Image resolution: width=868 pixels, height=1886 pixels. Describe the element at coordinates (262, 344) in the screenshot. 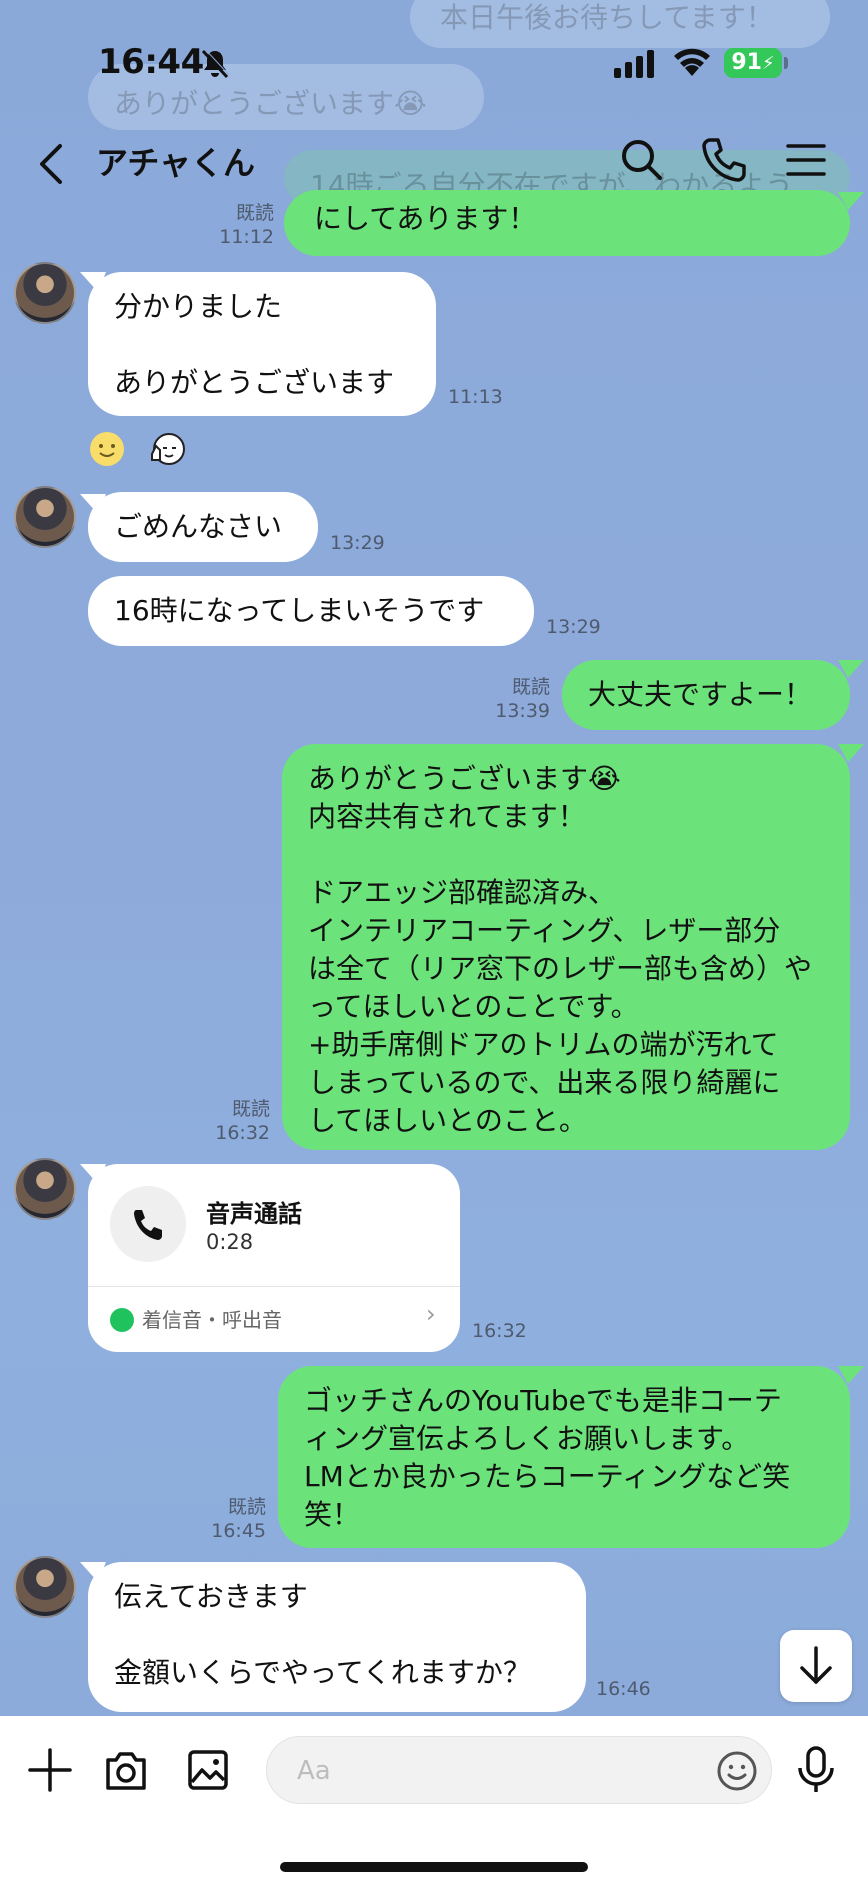

I see `incoming-message-bubble: 分かりました ありがとうございます` at that location.